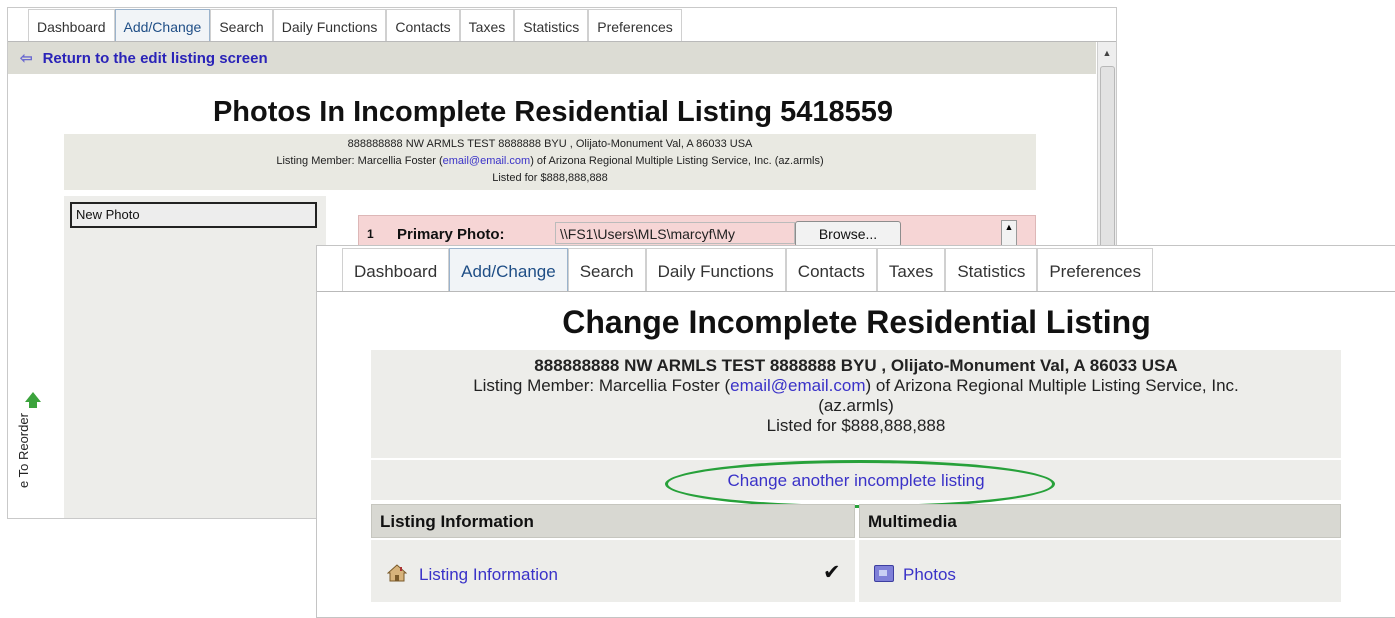 The height and width of the screenshot is (618, 1395). Describe the element at coordinates (635, 25) in the screenshot. I see `back-tab-preferences: Preferences` at that location.